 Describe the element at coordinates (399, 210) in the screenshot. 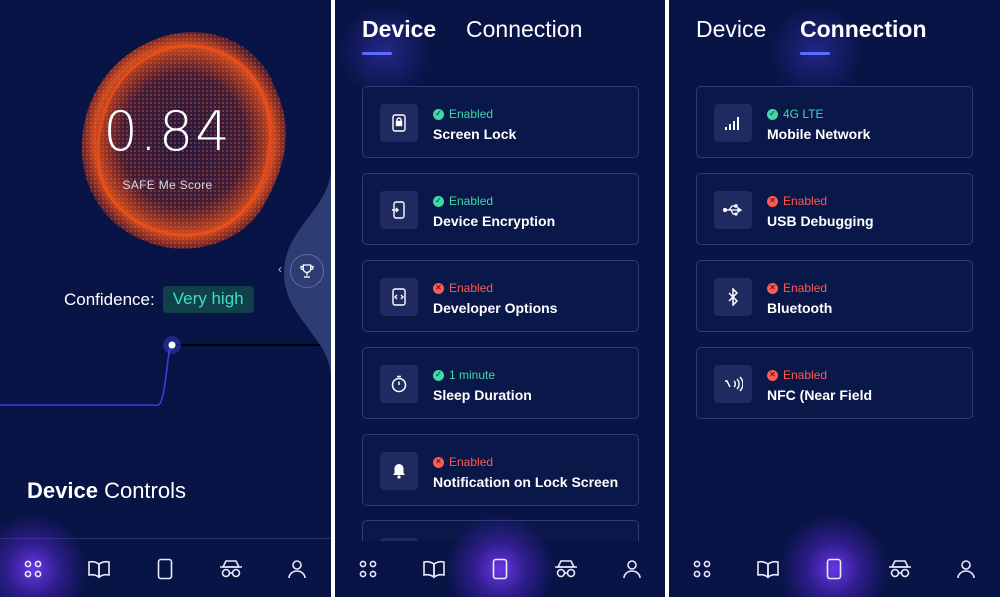

I see `phone-encryption-icon` at that location.